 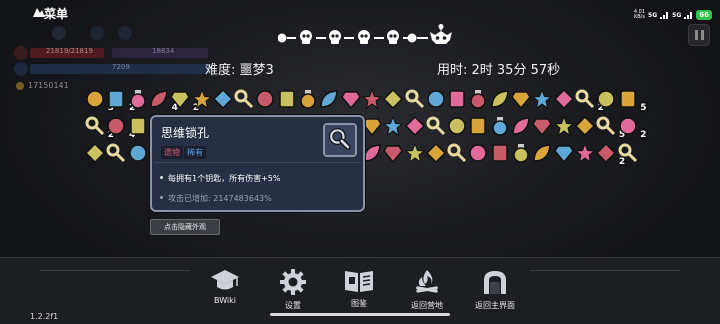 I want to click on difficulty-label: 难度: 噩梦3, so click(x=239, y=70).